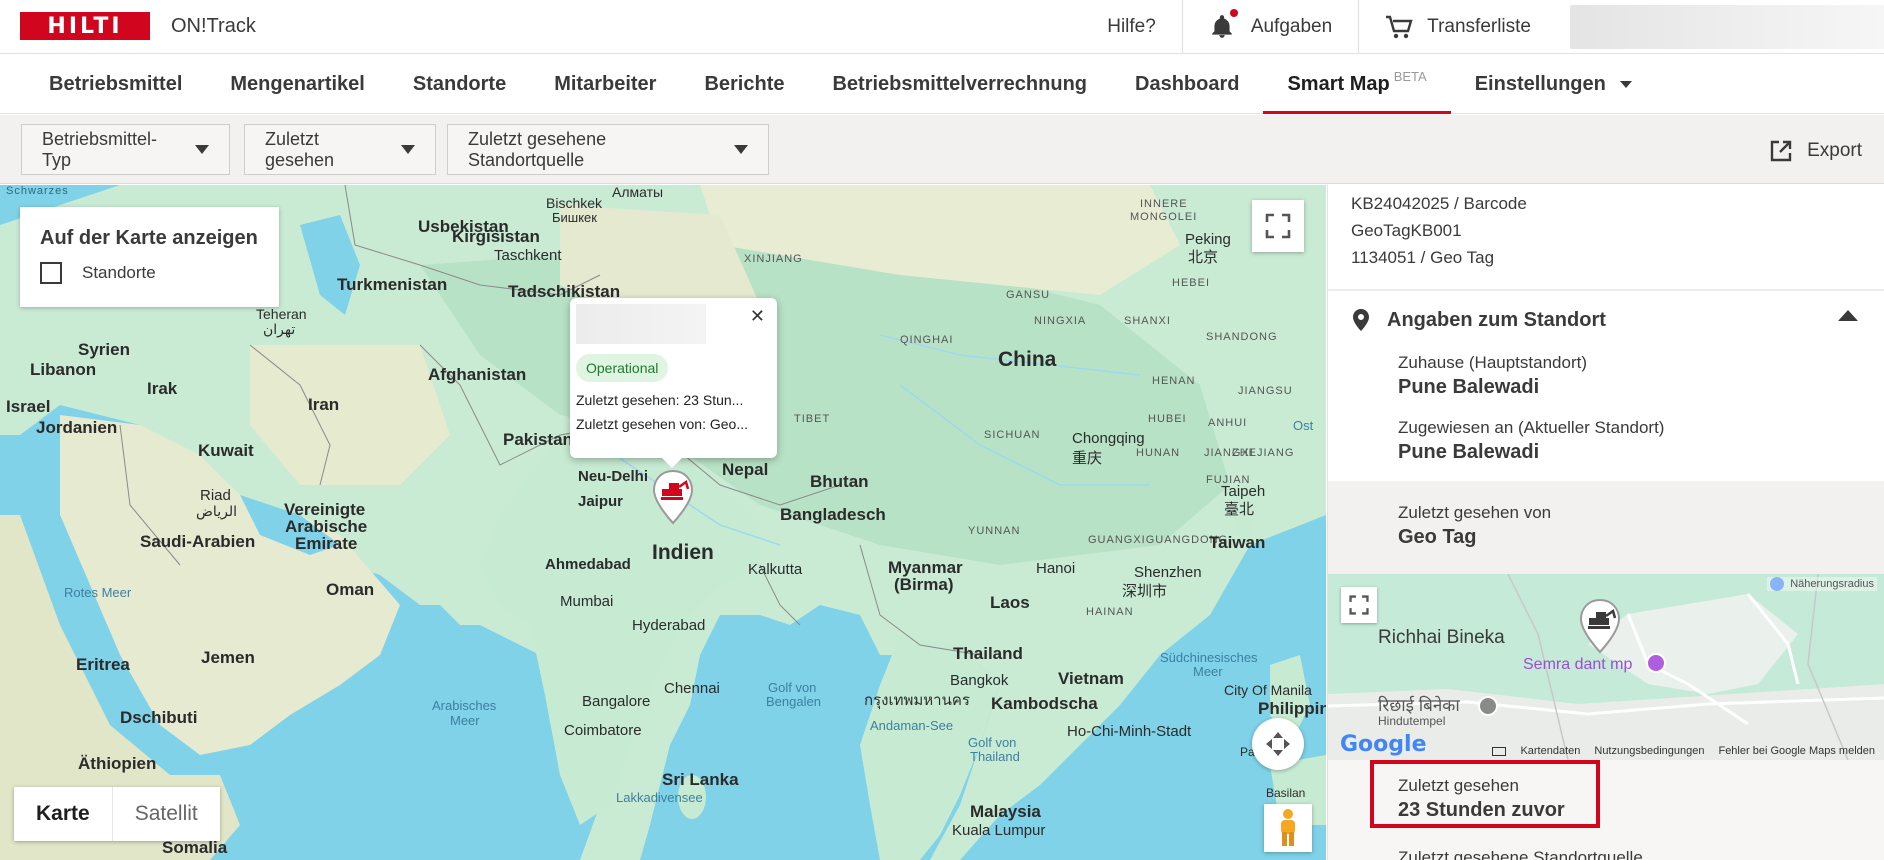 This screenshot has width=1884, height=860. I want to click on notification-dot, so click(1233, 13).